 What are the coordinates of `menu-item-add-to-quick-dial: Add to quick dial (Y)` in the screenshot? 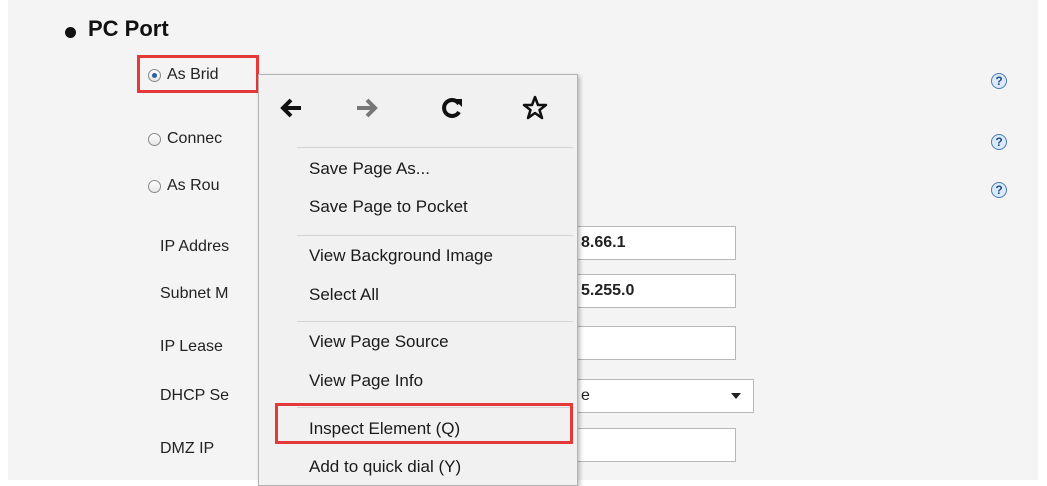 It's located at (385, 467).